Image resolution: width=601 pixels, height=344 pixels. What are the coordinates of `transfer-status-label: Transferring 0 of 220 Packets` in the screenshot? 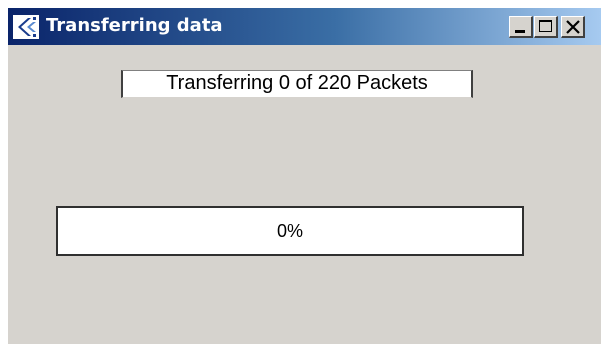 It's located at (297, 84).